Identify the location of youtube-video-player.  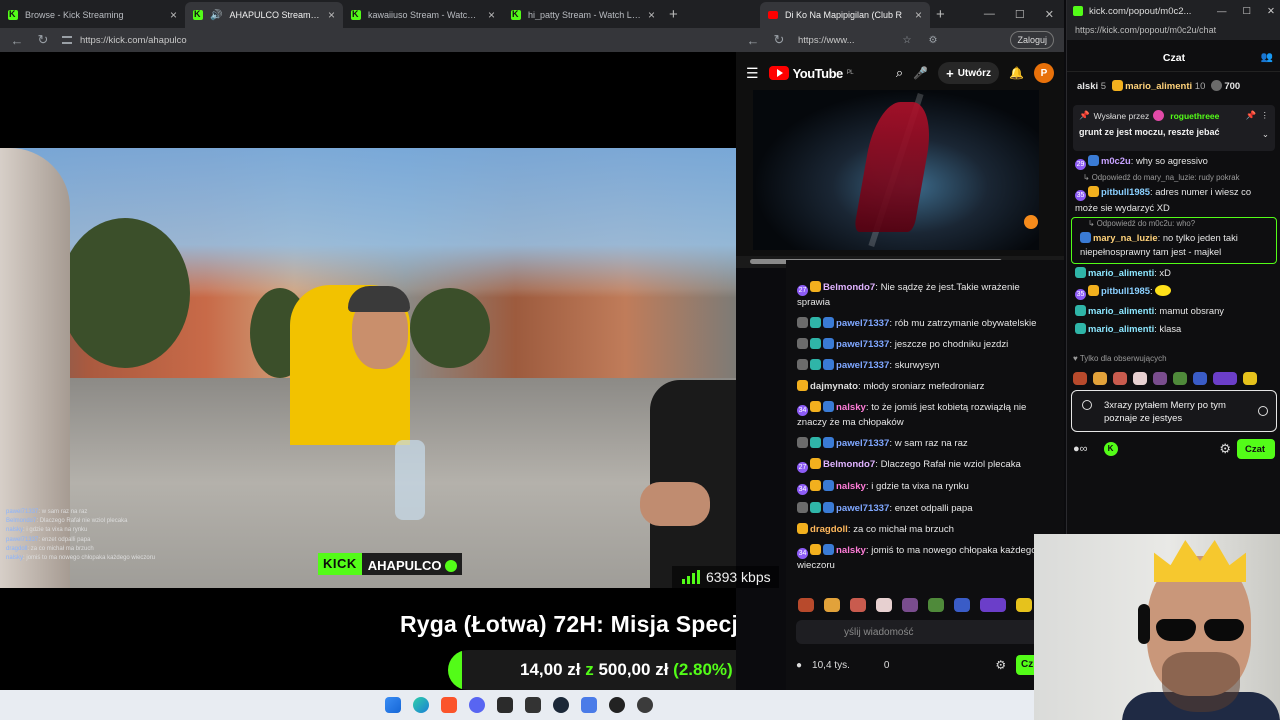
(896, 170).